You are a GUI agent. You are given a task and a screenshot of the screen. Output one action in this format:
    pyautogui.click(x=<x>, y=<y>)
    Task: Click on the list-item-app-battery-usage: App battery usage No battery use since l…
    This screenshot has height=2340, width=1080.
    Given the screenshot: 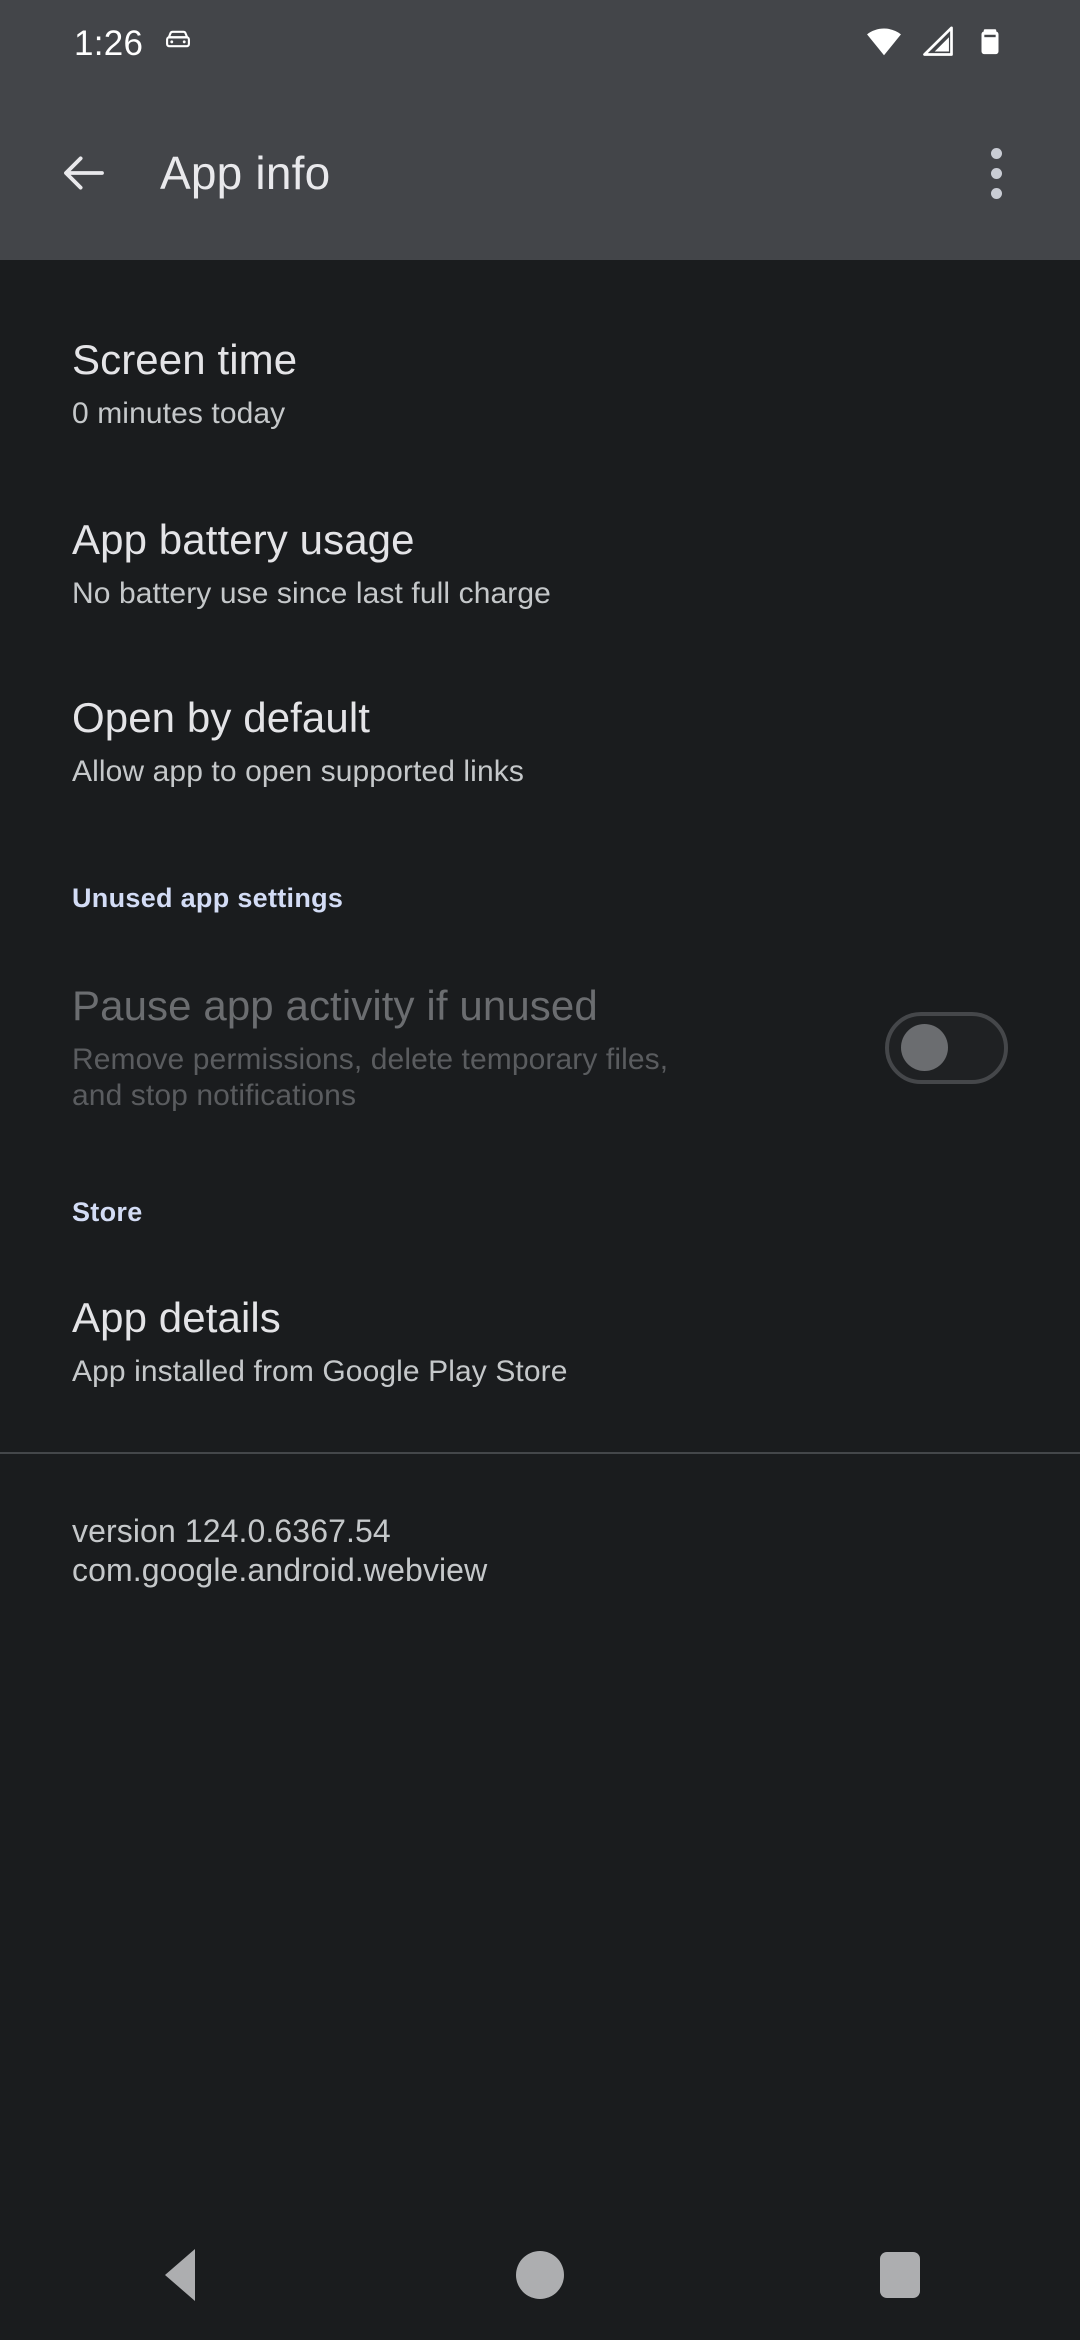 What is the action you would take?
    pyautogui.click(x=540, y=564)
    